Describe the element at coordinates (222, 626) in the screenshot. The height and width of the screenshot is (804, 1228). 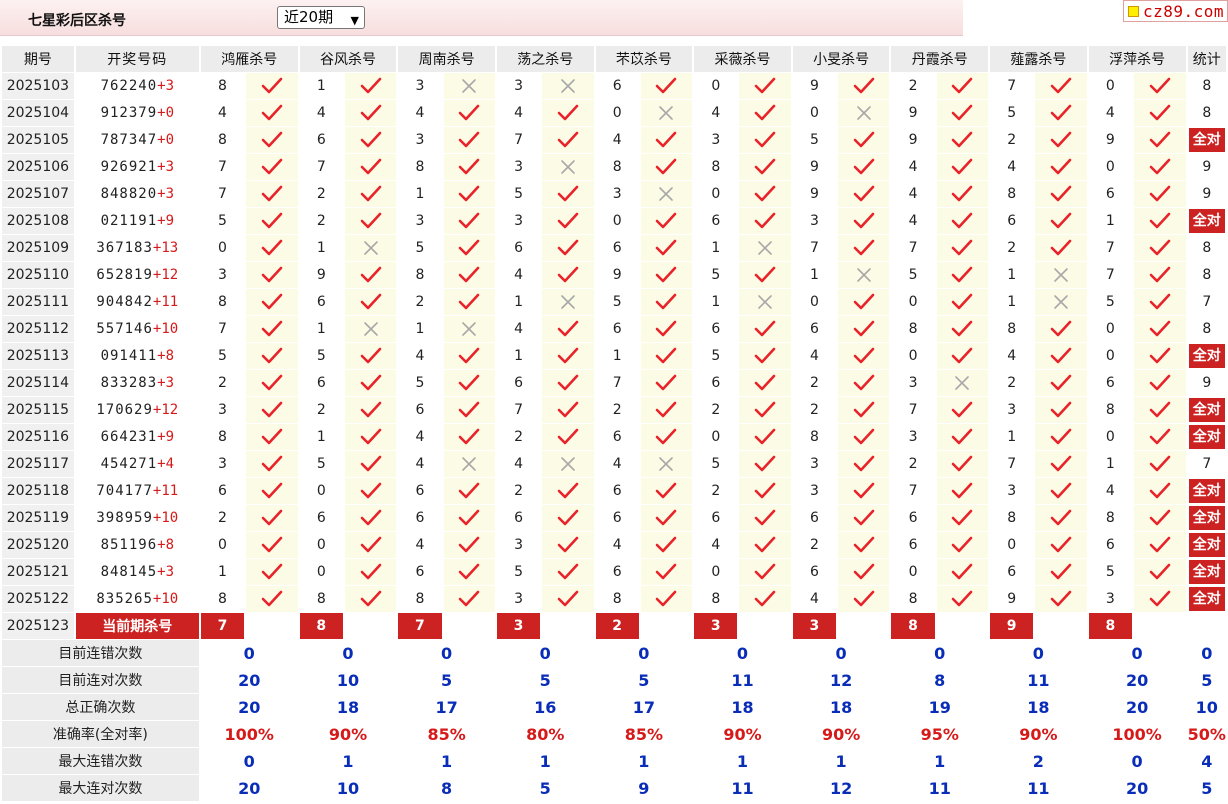
I see `current-kill-number: 7` at that location.